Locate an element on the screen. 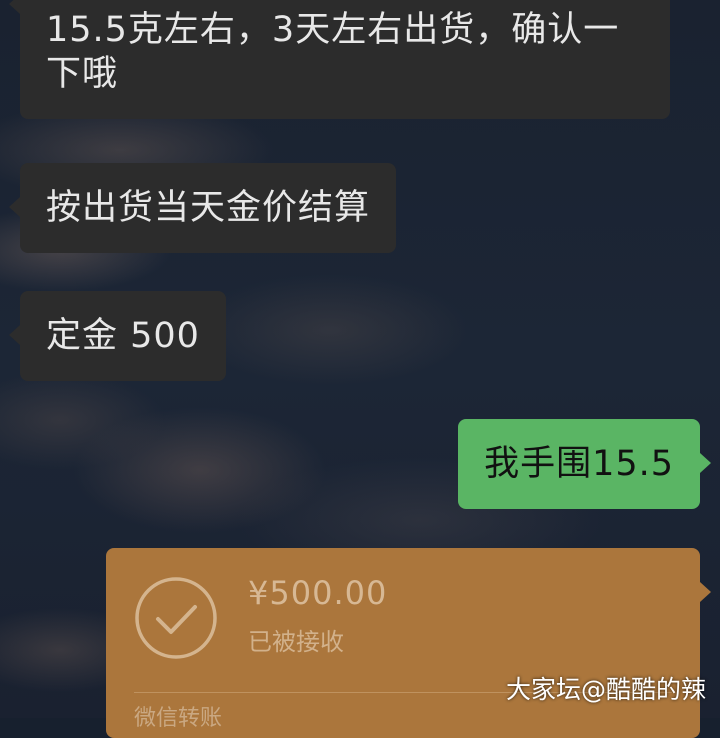 This screenshot has width=720, height=738. message-text: 按出货当天金价结算 is located at coordinates (208, 208).